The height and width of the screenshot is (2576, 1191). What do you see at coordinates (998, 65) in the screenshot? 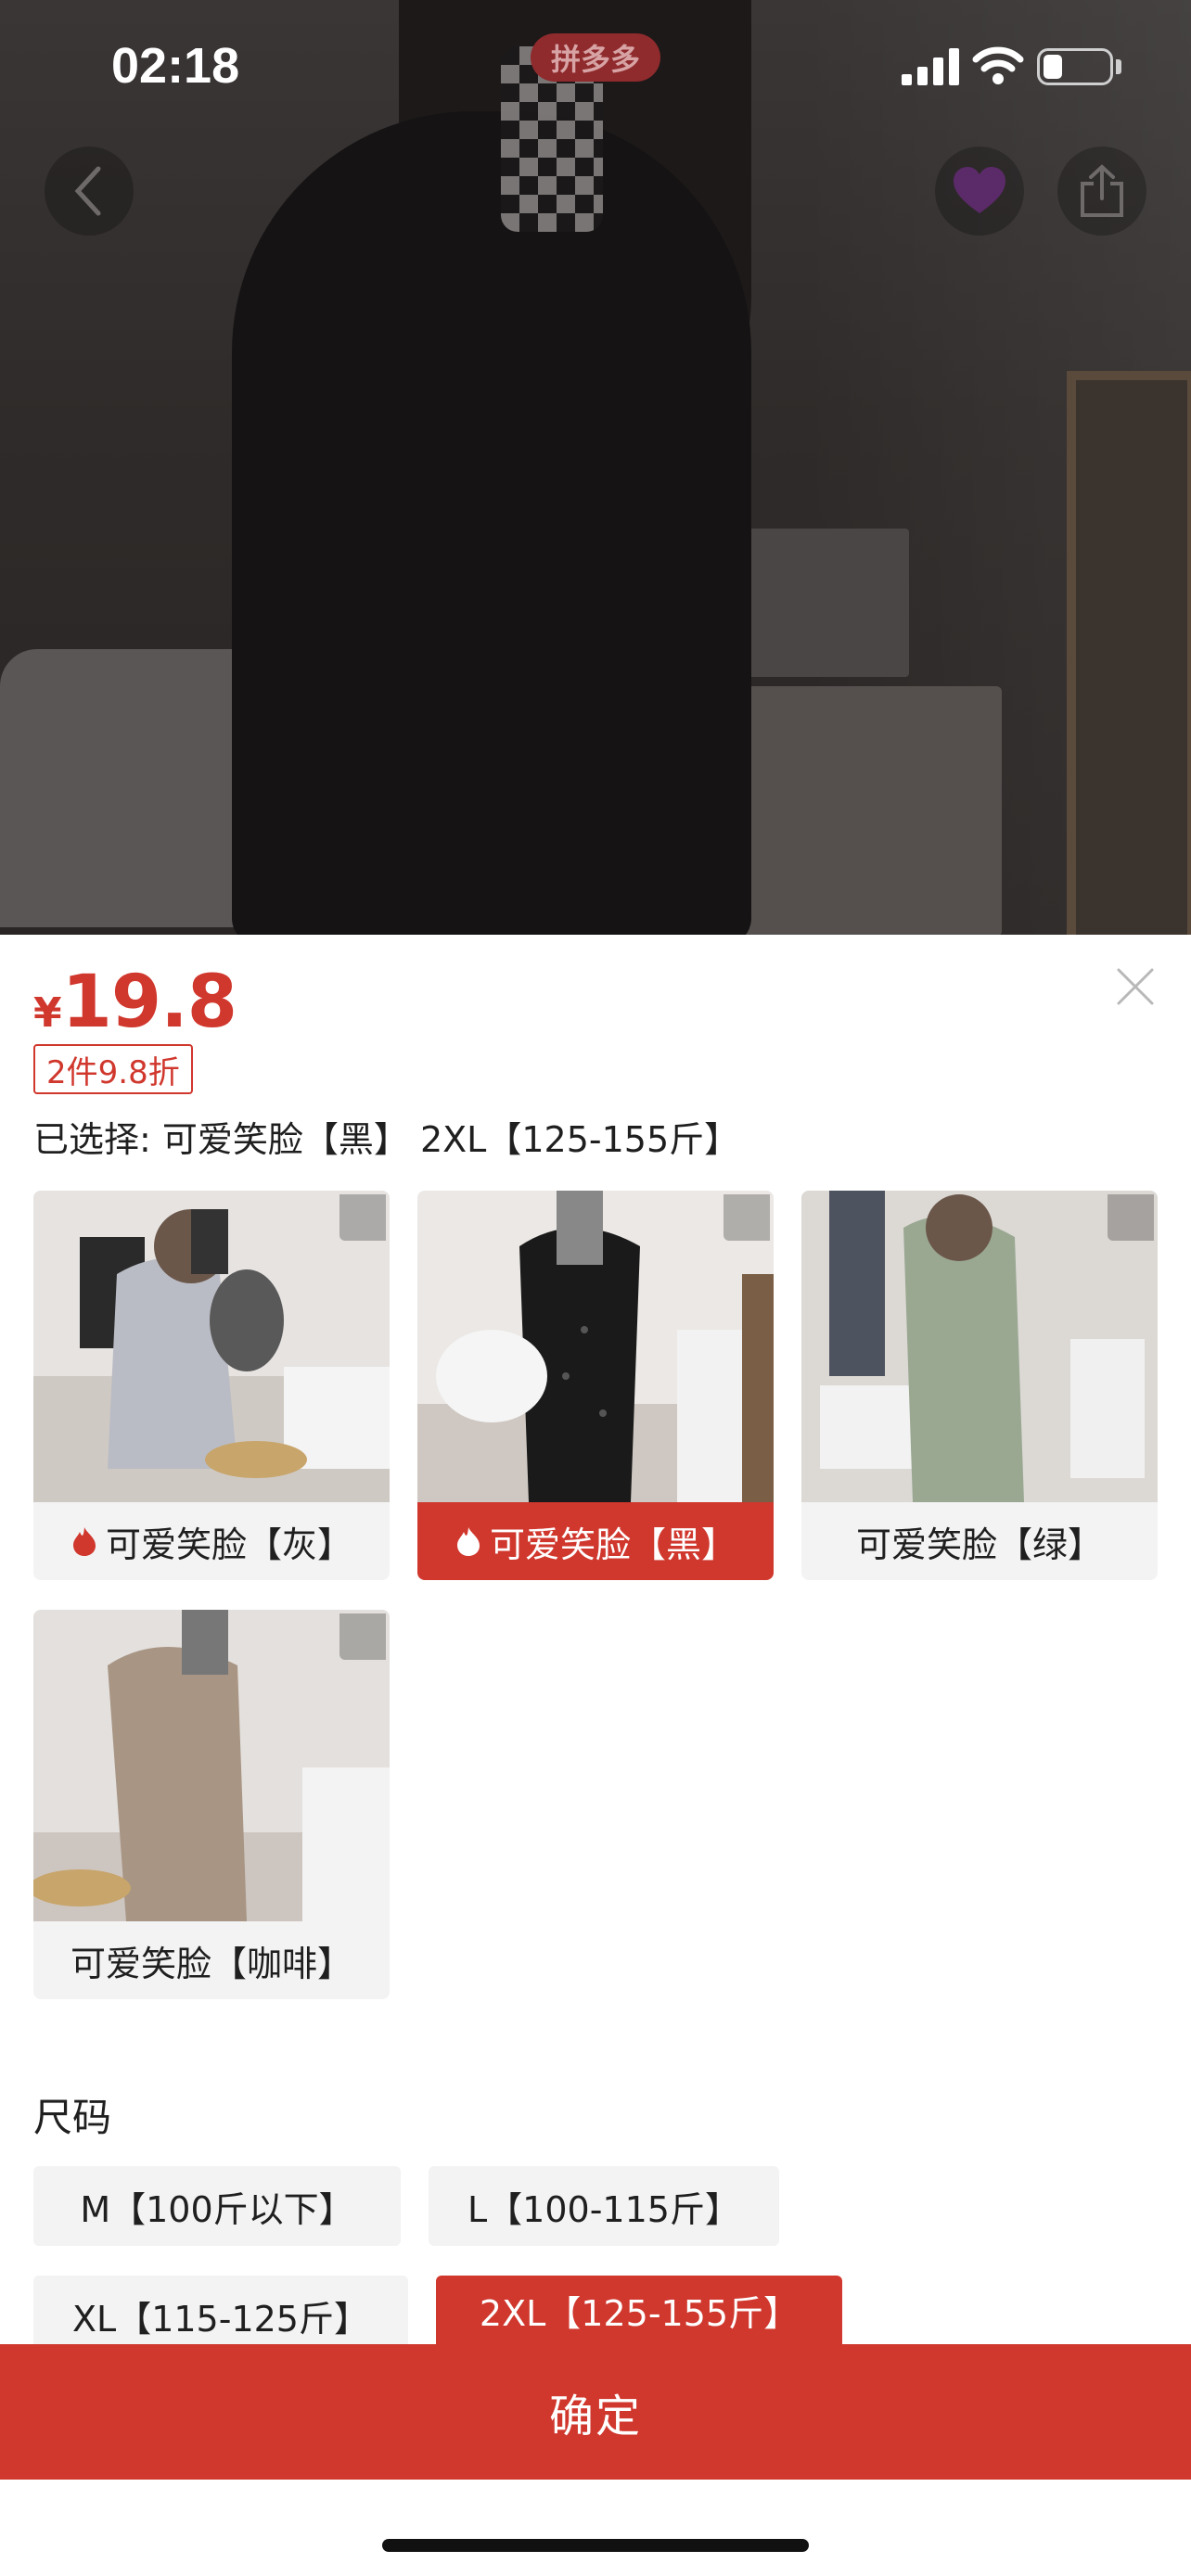
I see `wifi-icon` at bounding box center [998, 65].